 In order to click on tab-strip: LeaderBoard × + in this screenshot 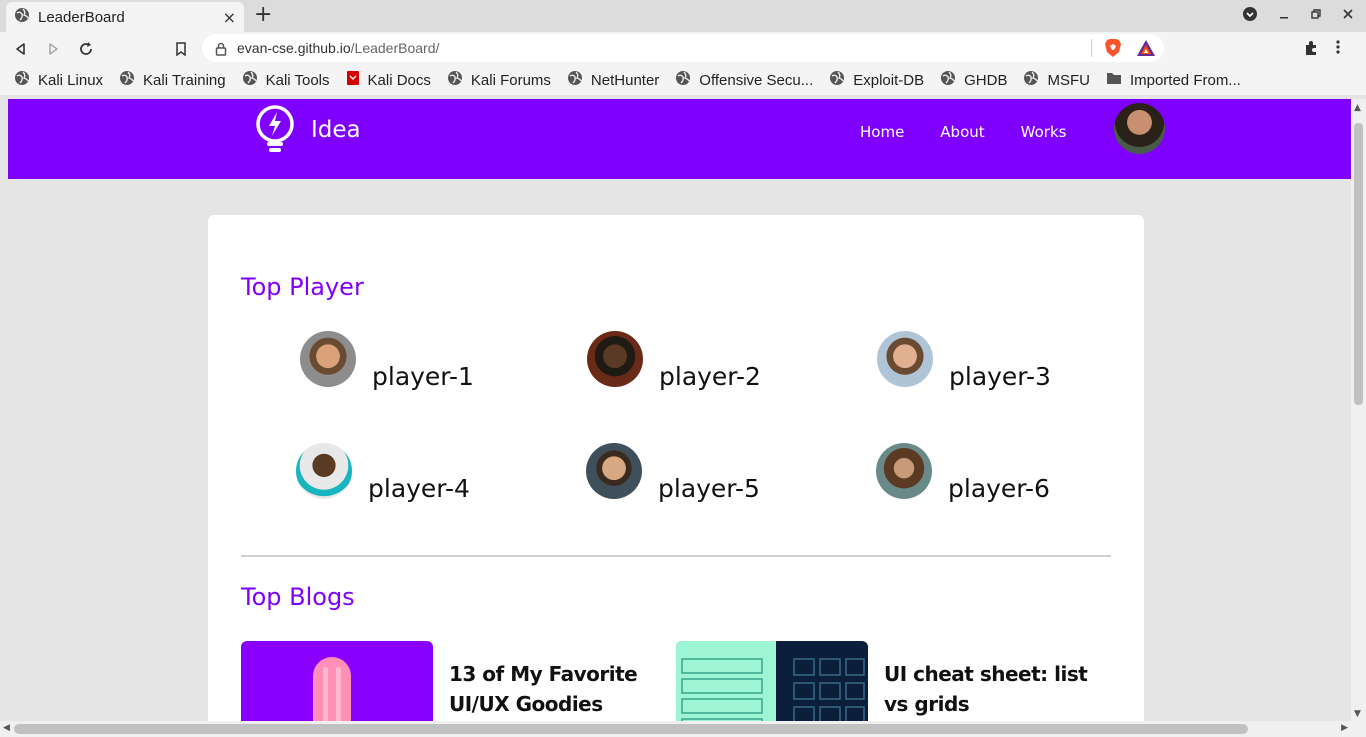, I will do `click(683, 16)`.